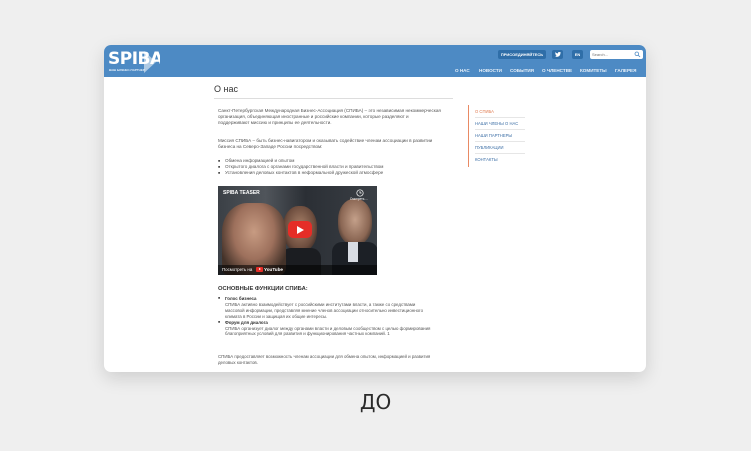  Describe the element at coordinates (637, 54) in the screenshot. I see `search-icon` at that location.